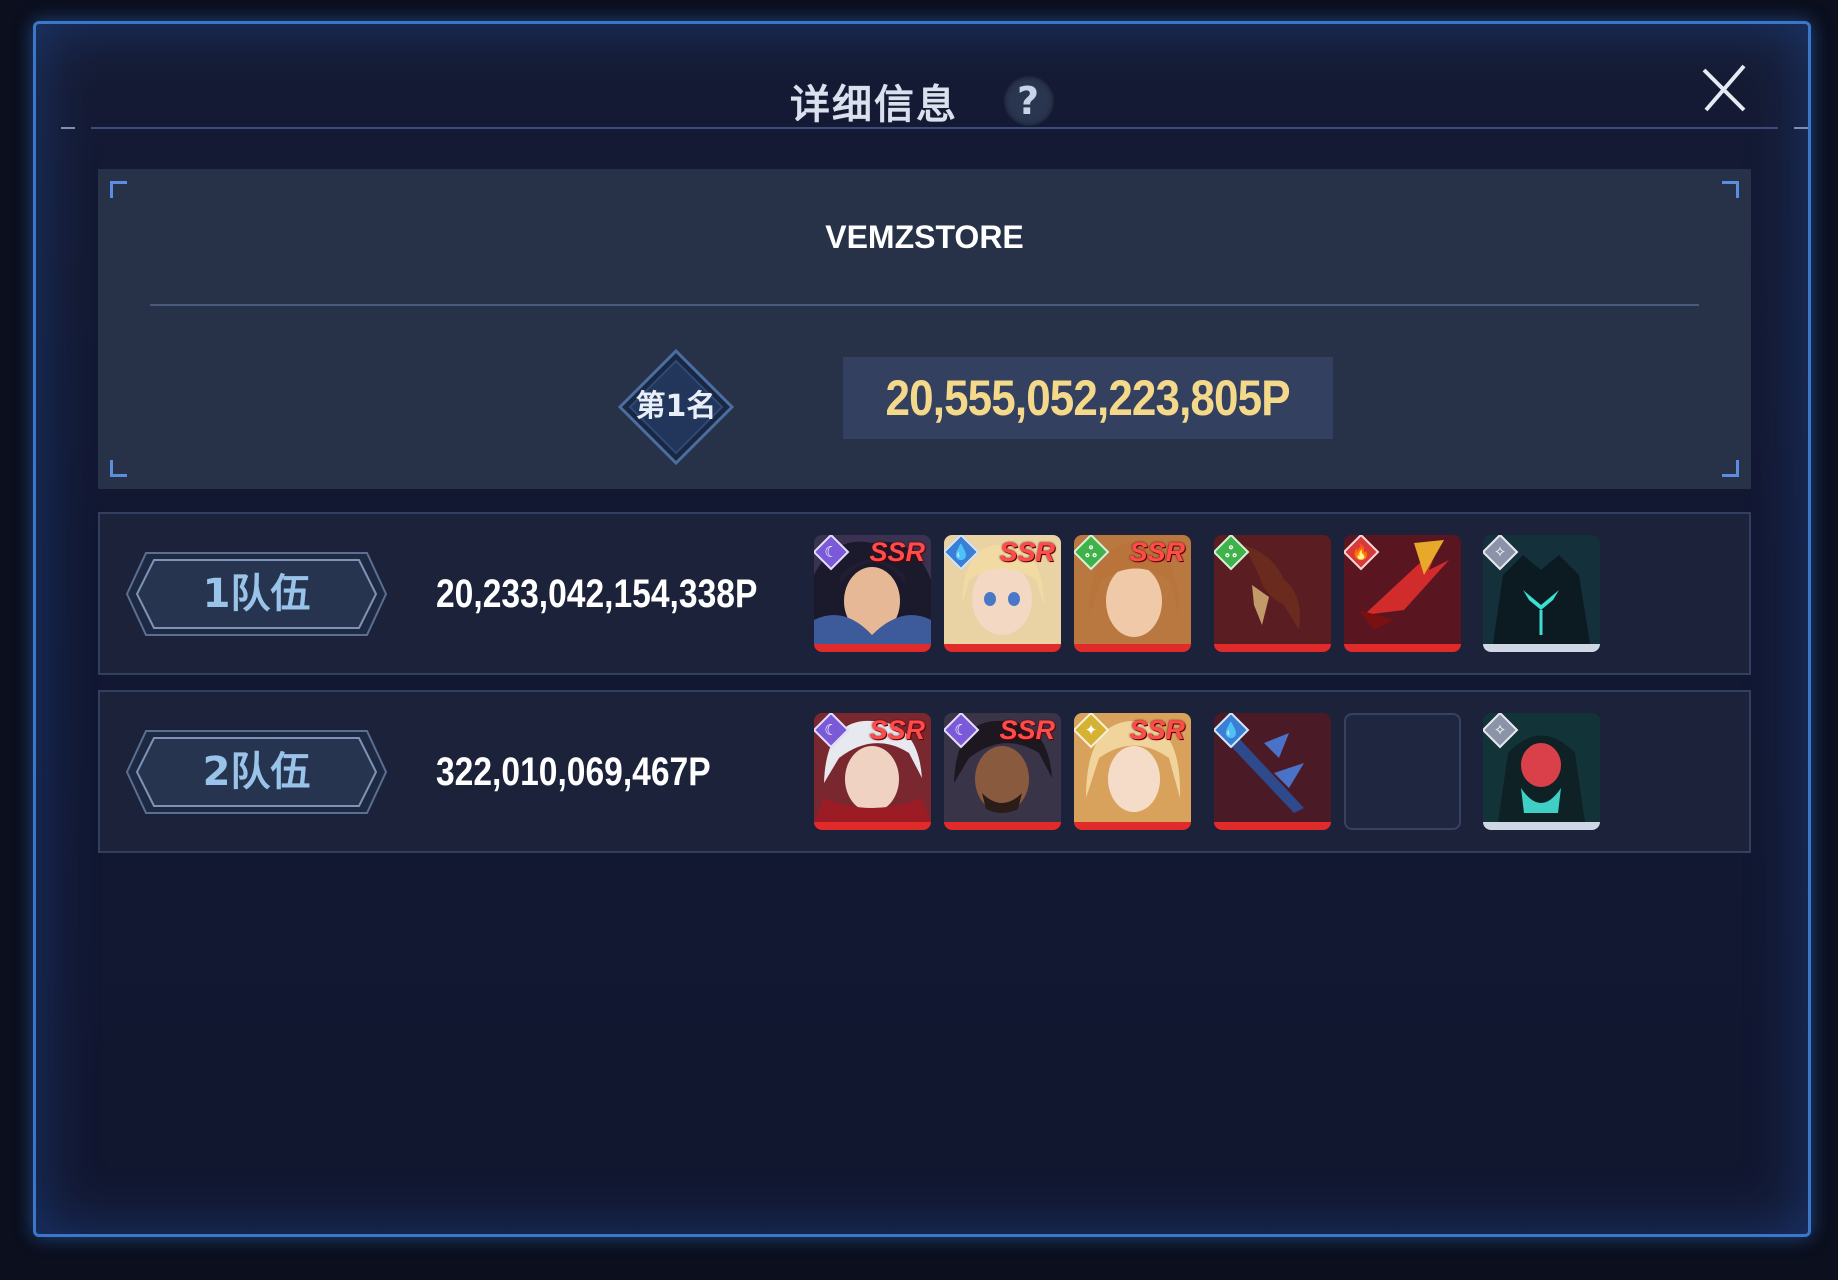 The height and width of the screenshot is (1280, 1838). Describe the element at coordinates (1132, 771) in the screenshot. I see `character-card: ✦ SSR` at that location.